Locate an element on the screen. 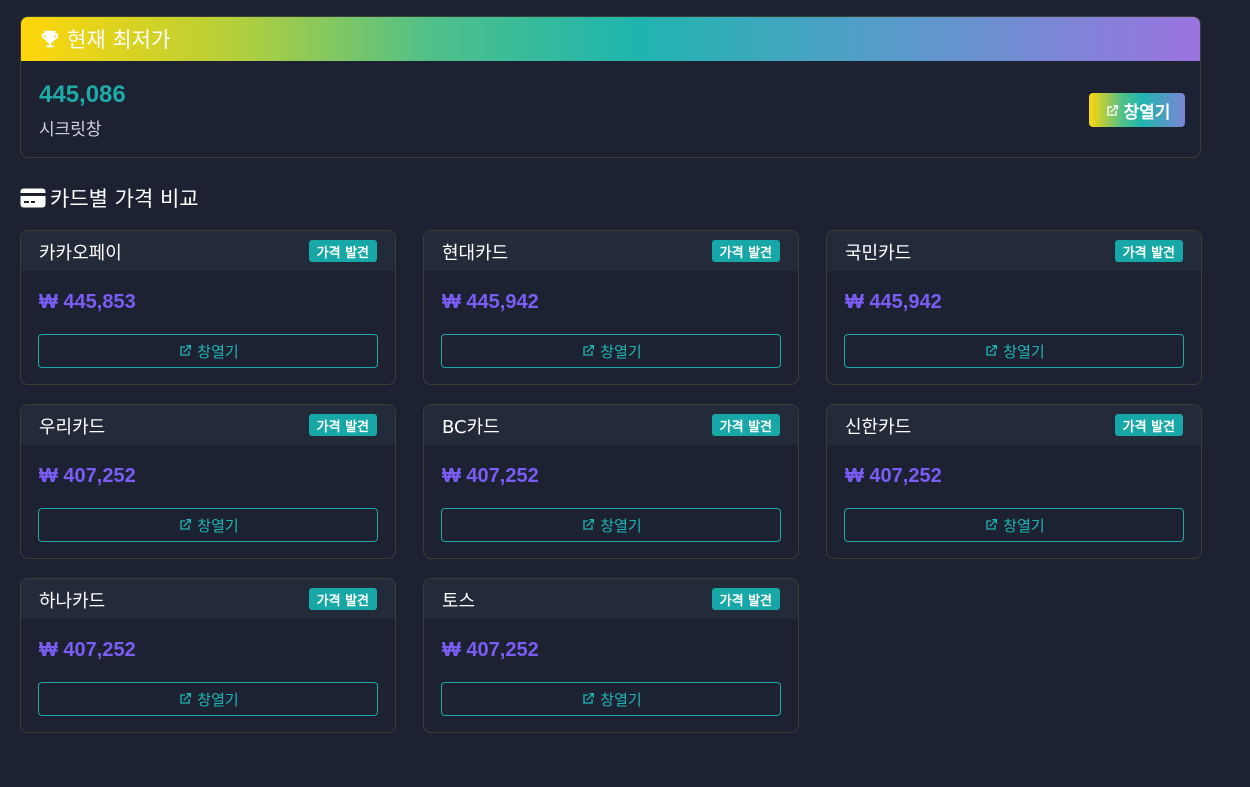 The width and height of the screenshot is (1250, 787). card-name: BC카드 is located at coordinates (471, 427).